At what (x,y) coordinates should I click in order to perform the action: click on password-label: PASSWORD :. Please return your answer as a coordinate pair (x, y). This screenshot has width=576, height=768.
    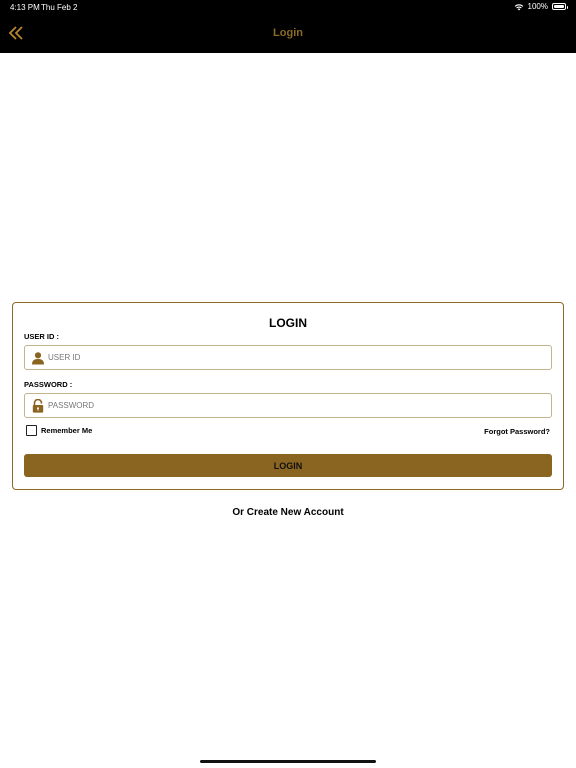
    Looking at the image, I should click on (48, 384).